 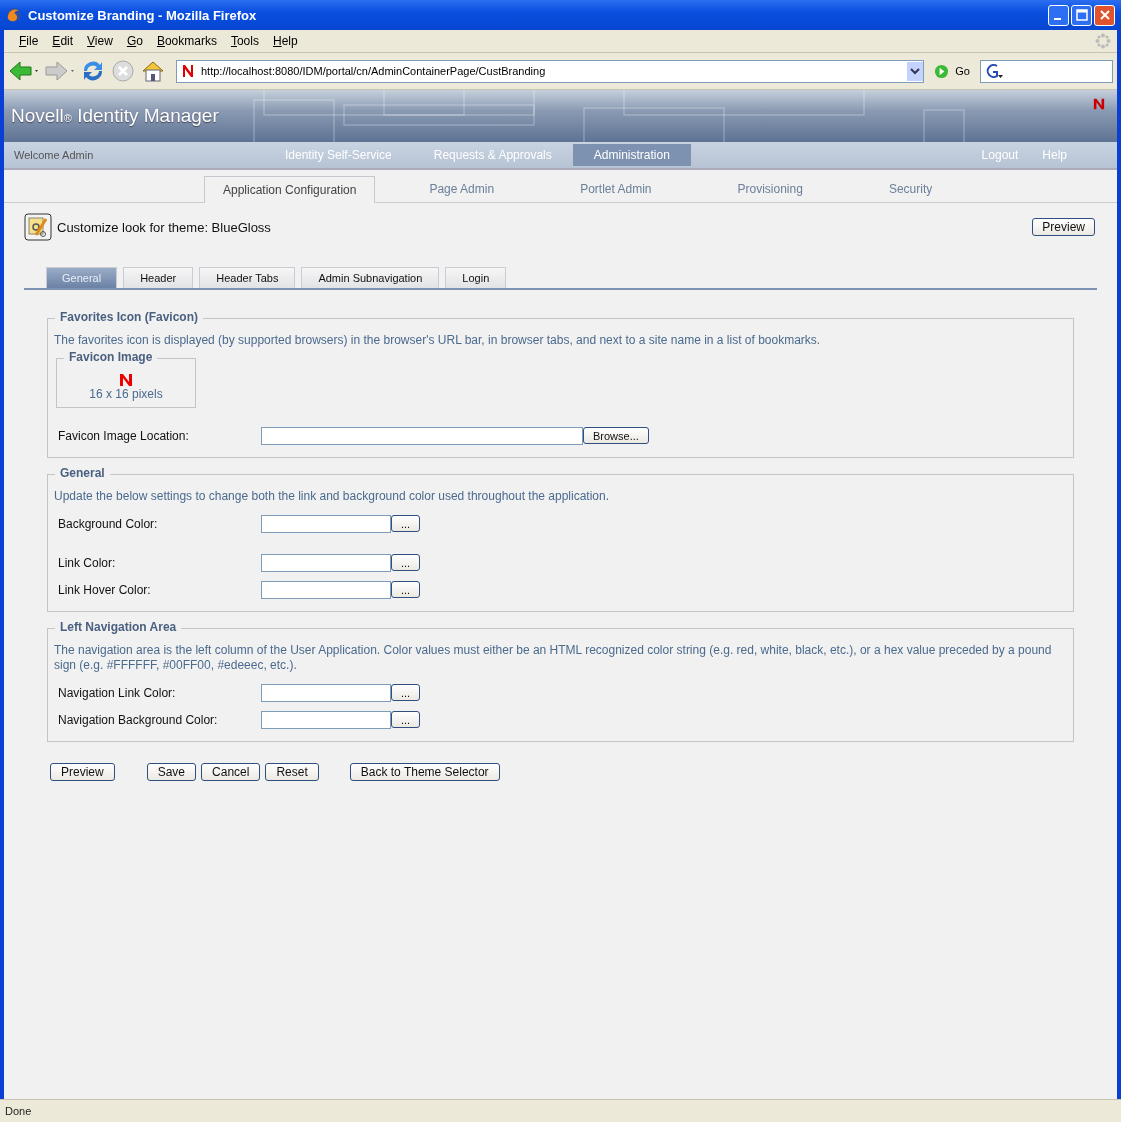 What do you see at coordinates (134, 41) in the screenshot?
I see `menu-item: Go` at bounding box center [134, 41].